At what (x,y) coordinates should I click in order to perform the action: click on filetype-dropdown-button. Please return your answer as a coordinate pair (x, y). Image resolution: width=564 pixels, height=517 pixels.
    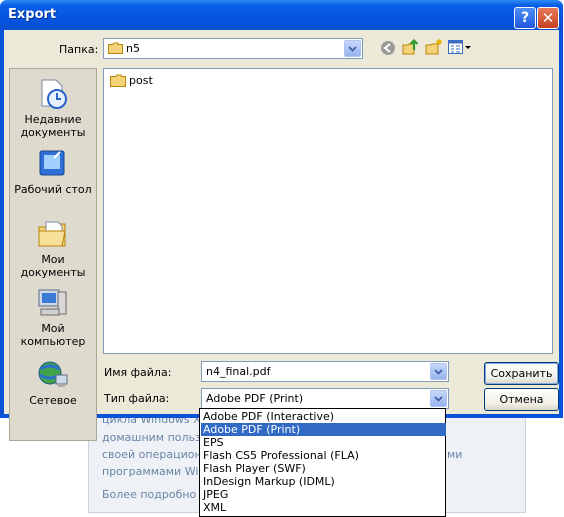
    Looking at the image, I should click on (438, 398).